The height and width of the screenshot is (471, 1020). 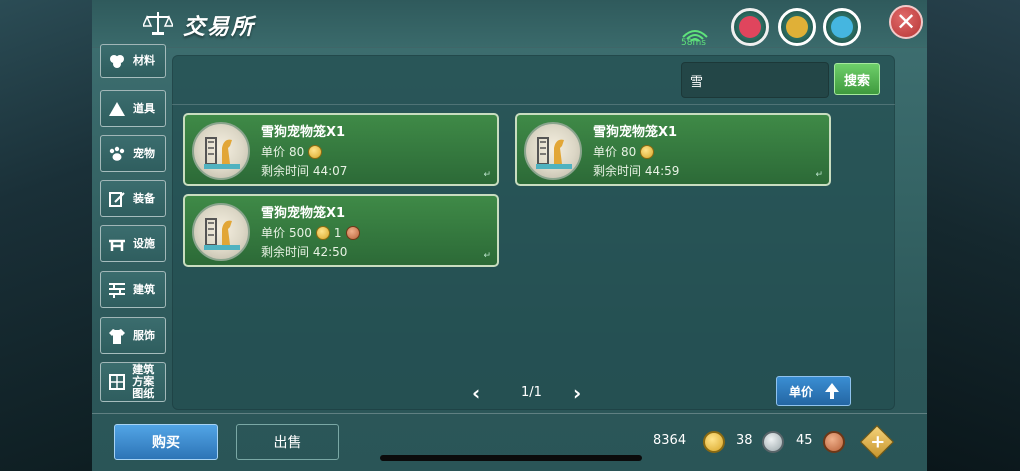 I want to click on world-background-left, so click(x=46, y=235).